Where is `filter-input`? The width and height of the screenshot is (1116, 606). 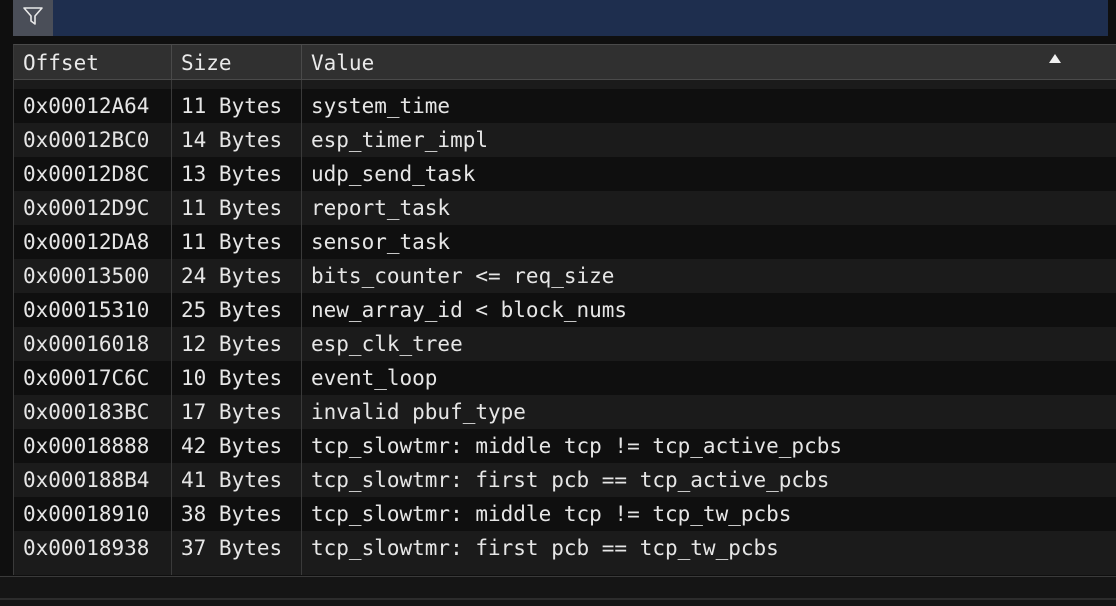
filter-input is located at coordinates (580, 18).